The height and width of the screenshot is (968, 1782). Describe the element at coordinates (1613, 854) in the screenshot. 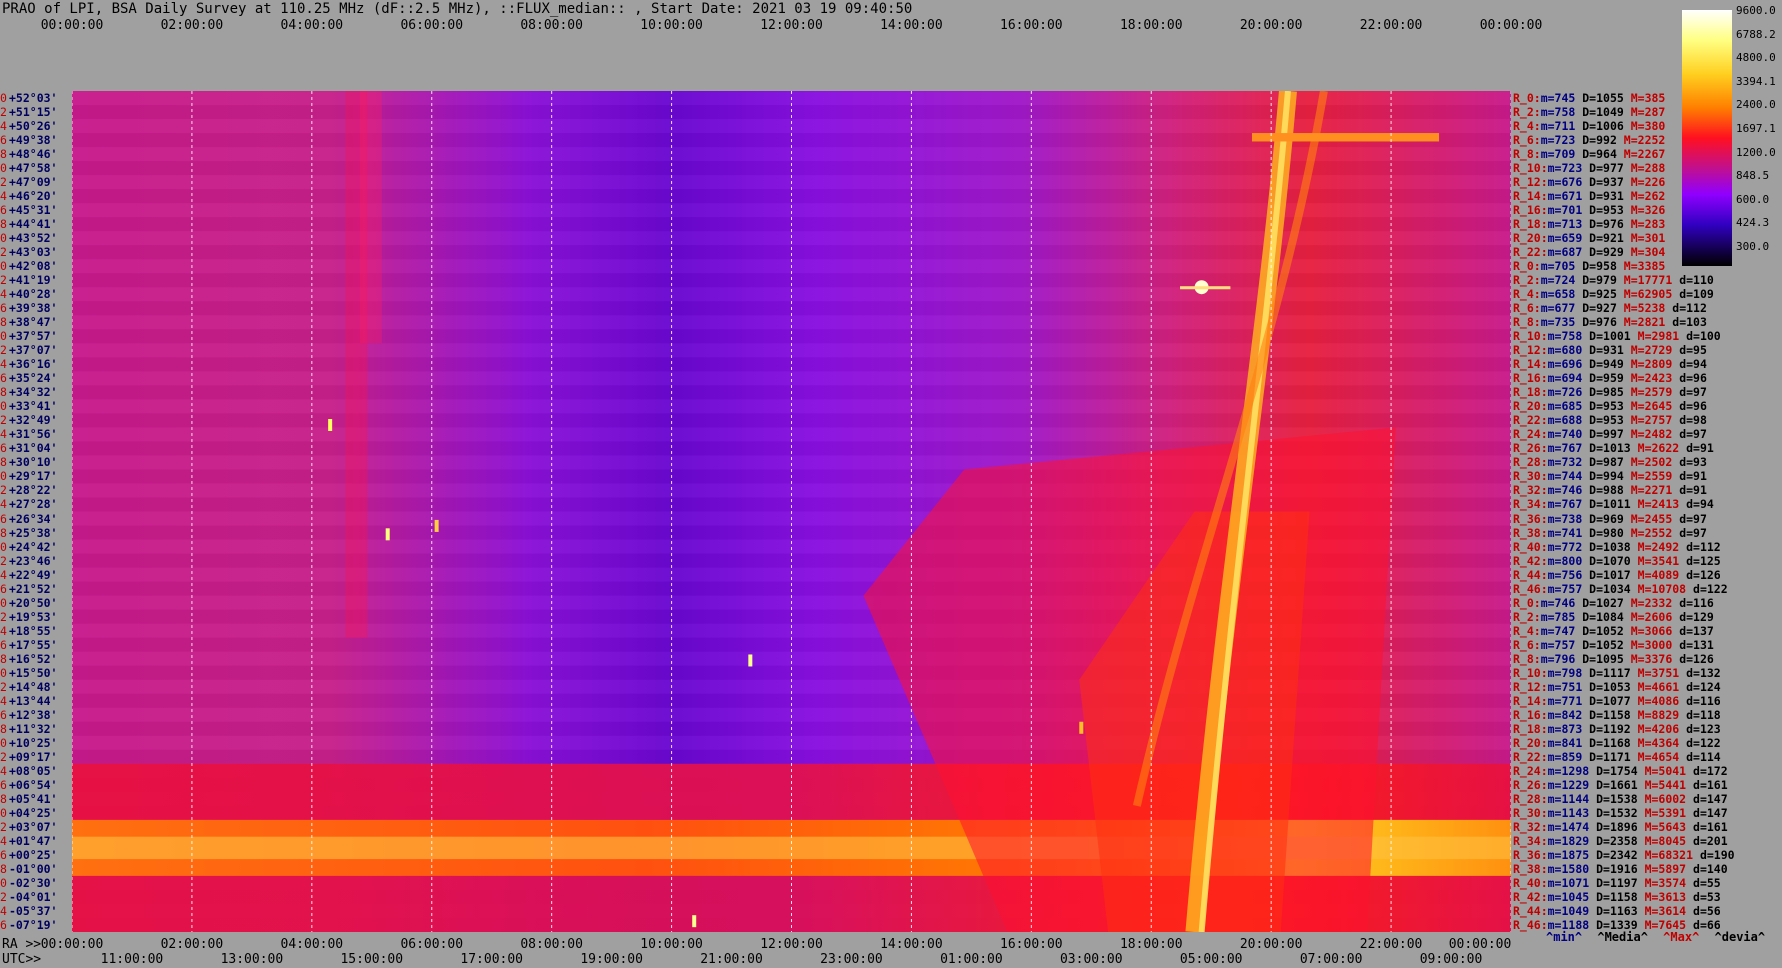

I see `statistic-md: D=2342` at that location.